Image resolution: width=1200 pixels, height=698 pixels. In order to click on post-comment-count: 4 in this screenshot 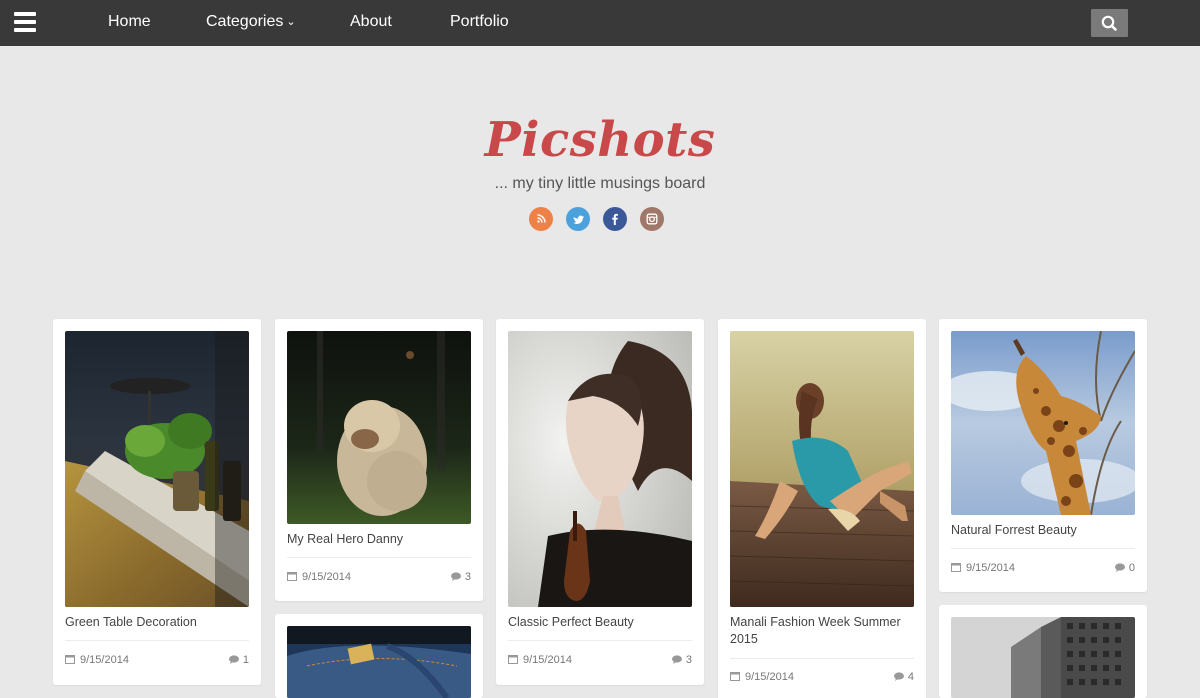, I will do `click(910, 677)`.